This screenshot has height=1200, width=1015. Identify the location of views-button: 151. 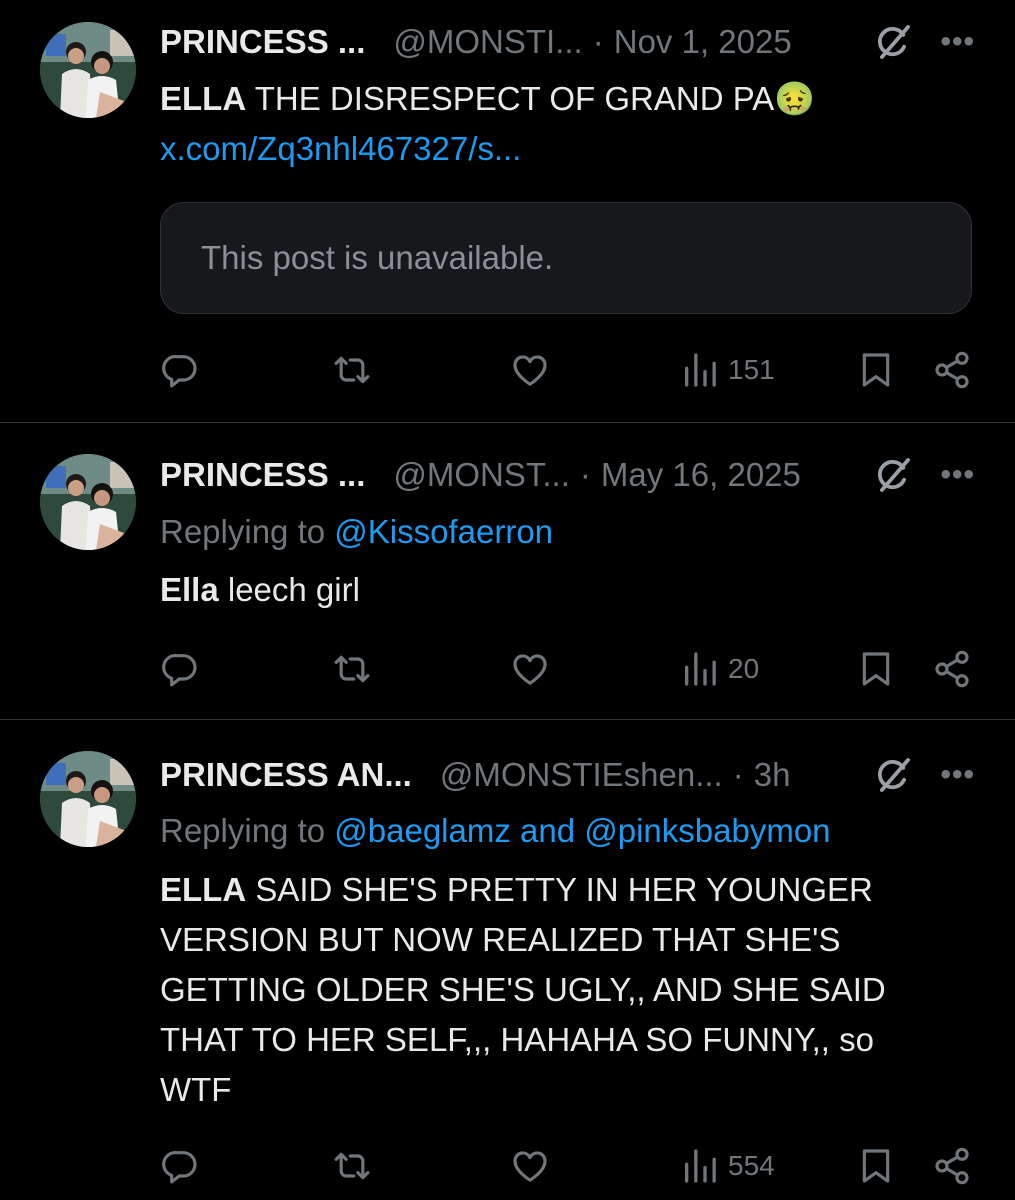
(727, 370).